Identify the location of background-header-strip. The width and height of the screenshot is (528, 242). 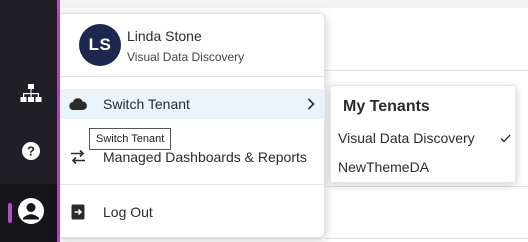
(294, 4).